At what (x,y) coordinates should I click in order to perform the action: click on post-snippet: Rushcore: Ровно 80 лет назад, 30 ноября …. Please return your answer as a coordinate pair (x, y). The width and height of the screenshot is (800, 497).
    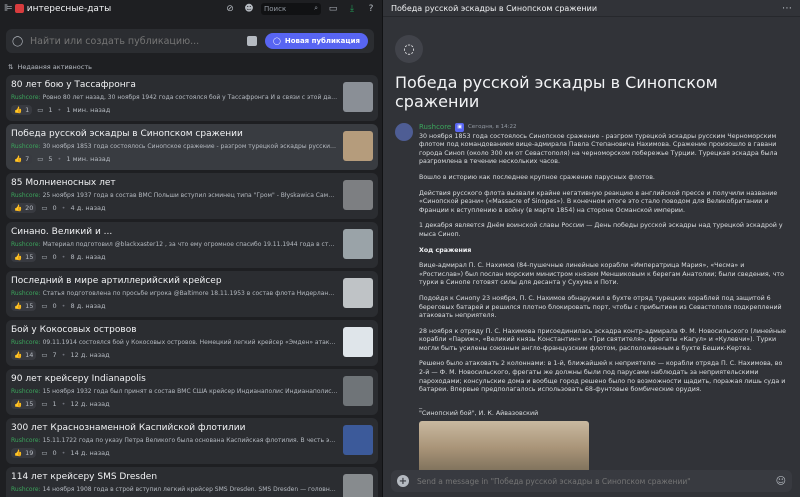
    Looking at the image, I should click on (174, 97).